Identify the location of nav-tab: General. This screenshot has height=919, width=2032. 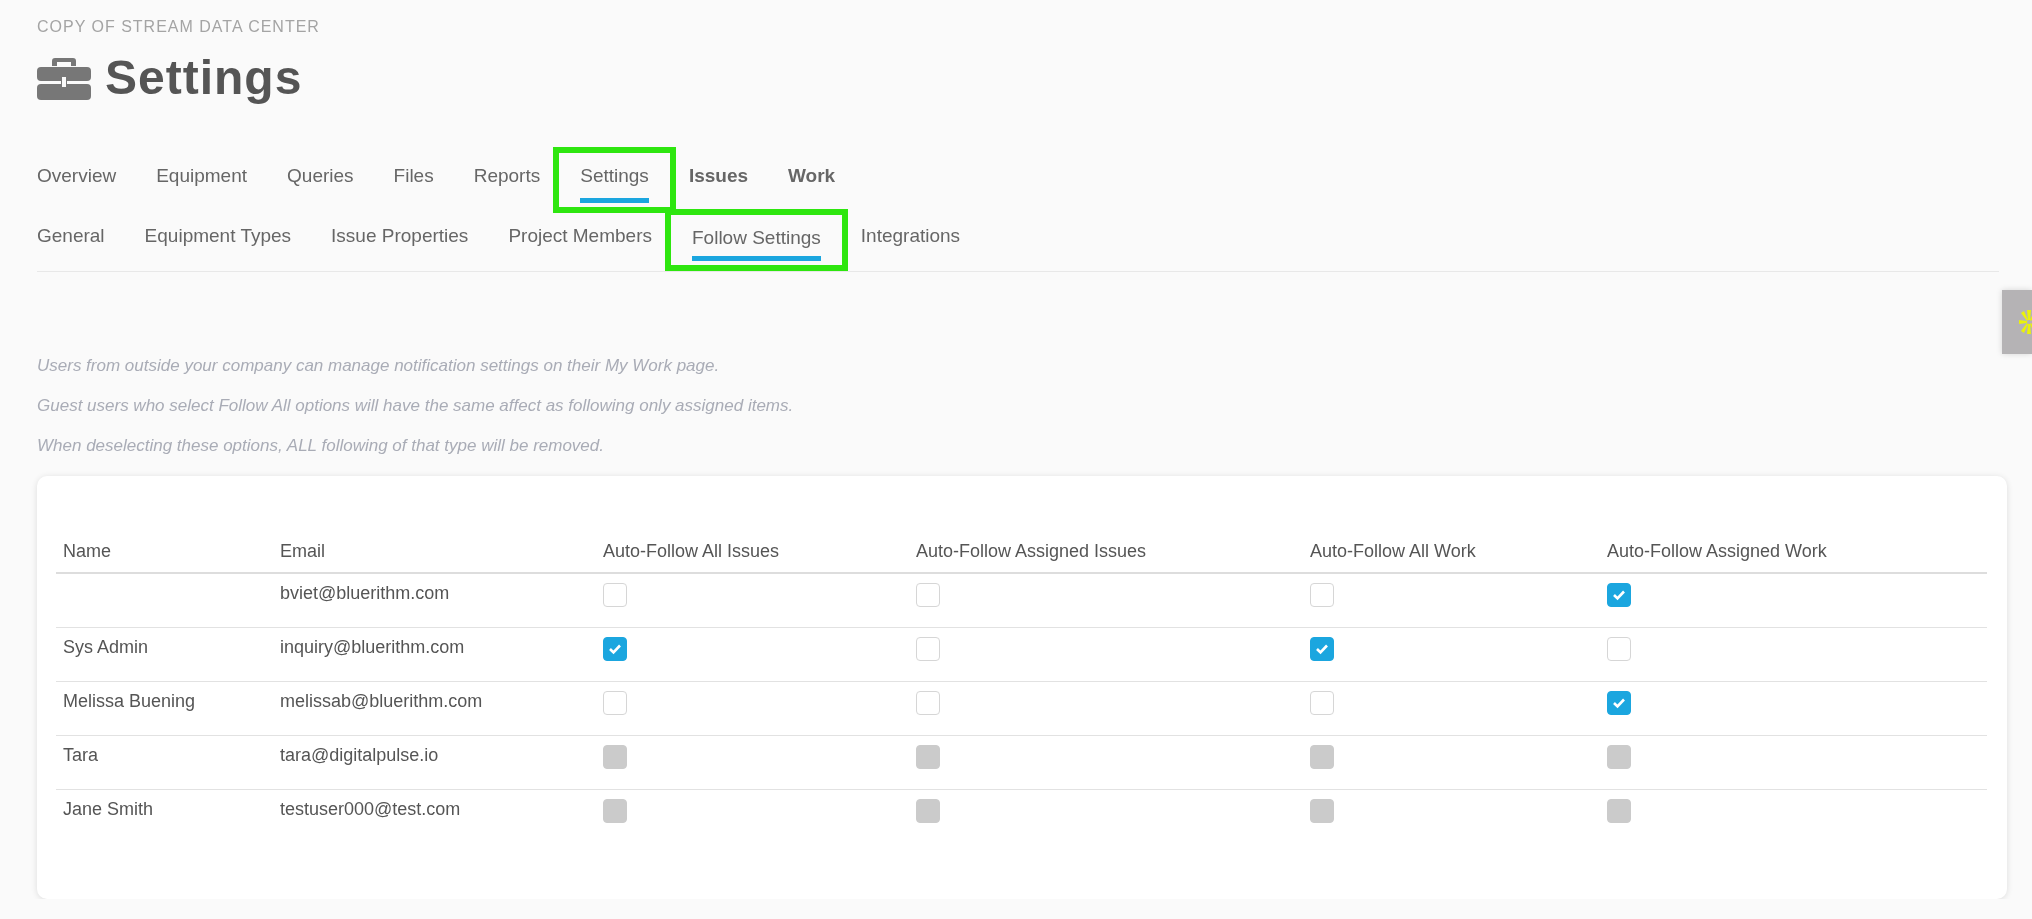
(81, 242).